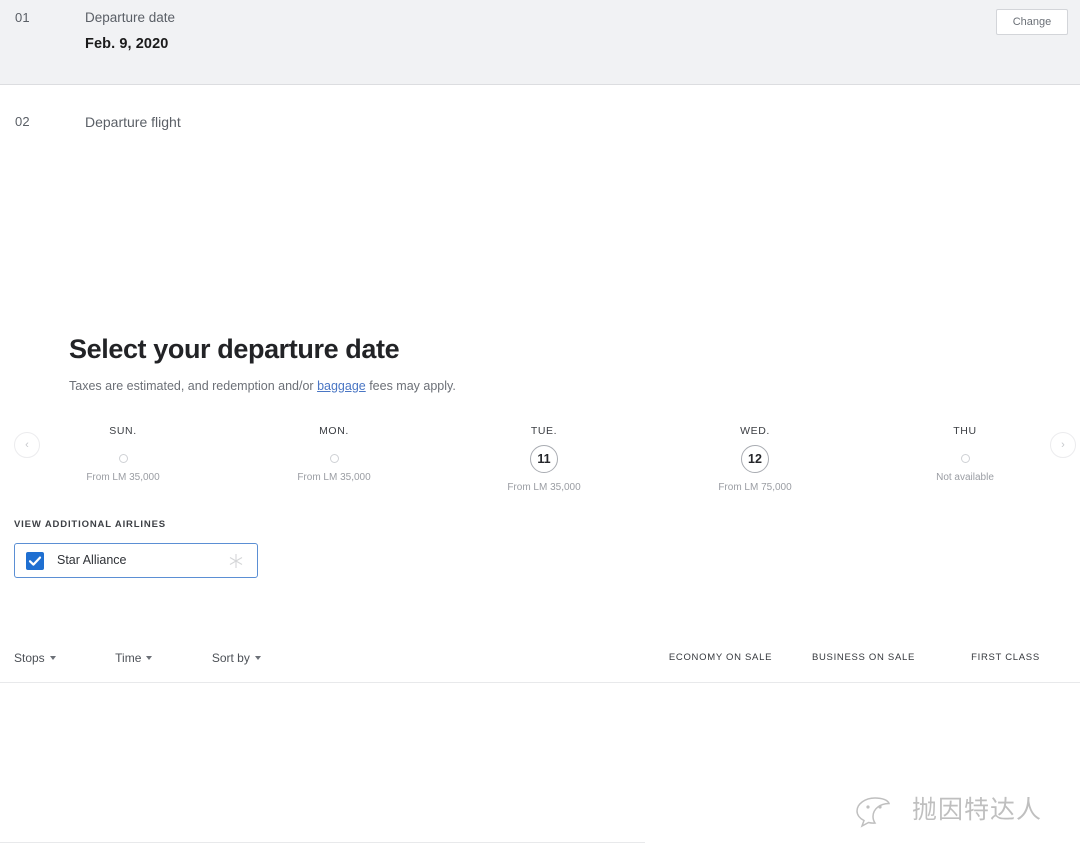 This screenshot has height=861, width=1080. What do you see at coordinates (334, 431) in the screenshot?
I see `date-day-name: MON.` at bounding box center [334, 431].